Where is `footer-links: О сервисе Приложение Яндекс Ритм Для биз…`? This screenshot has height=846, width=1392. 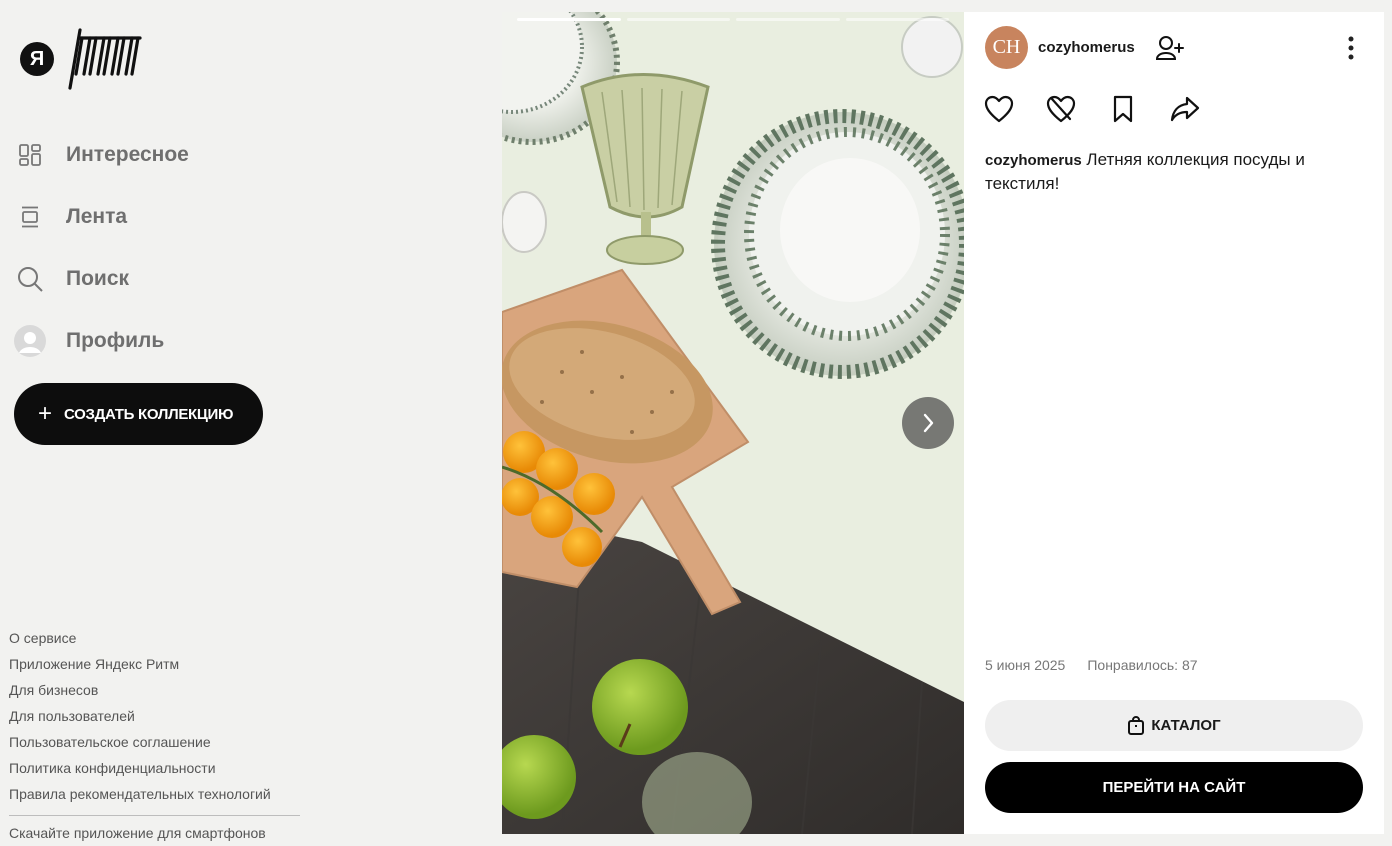
footer-links: О сервисе Приложение Яндекс Ритм Для биз… is located at coordinates (140, 718).